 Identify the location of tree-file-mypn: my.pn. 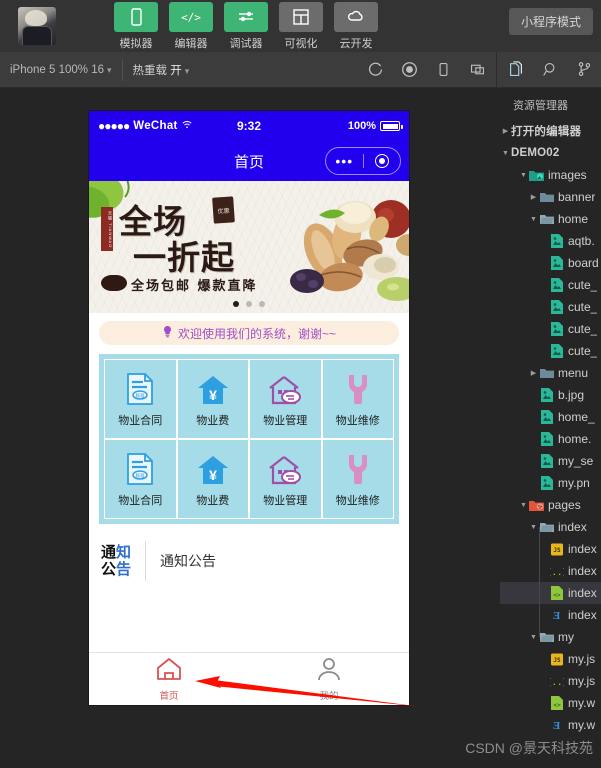
(550, 483).